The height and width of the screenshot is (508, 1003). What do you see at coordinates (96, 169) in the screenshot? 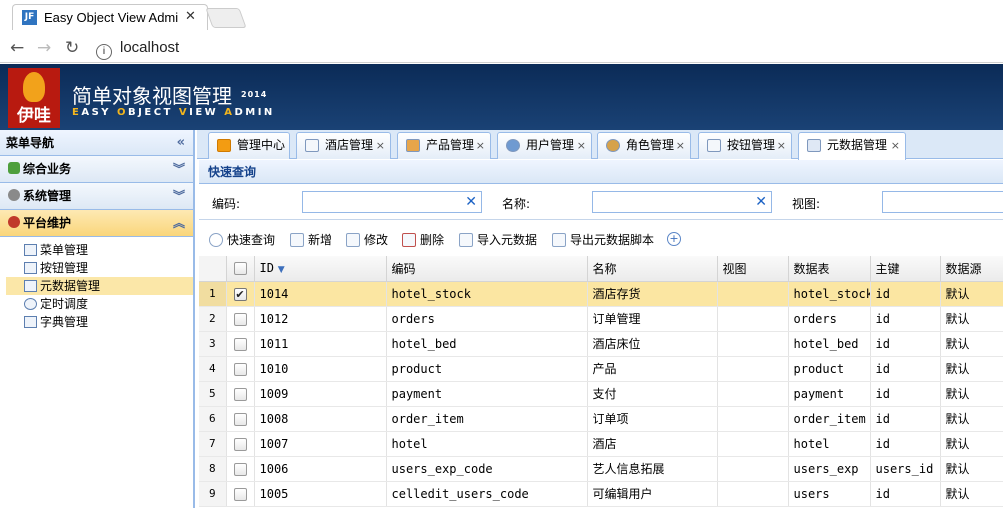
I see `sidebar-group-business: 综合业务 ︾` at bounding box center [96, 169].